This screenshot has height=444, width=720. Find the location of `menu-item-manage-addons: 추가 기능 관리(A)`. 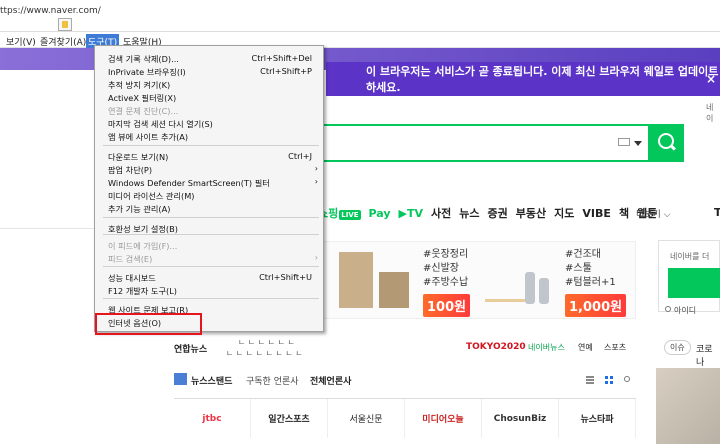

menu-item-manage-addons: 추가 기능 관리(A) is located at coordinates (209, 208).